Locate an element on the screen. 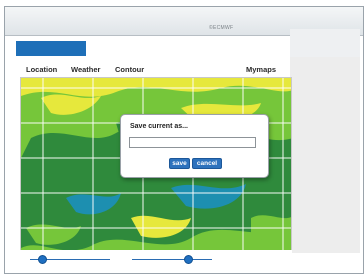 This screenshot has height=276, width=364. save-button: save is located at coordinates (179, 163).